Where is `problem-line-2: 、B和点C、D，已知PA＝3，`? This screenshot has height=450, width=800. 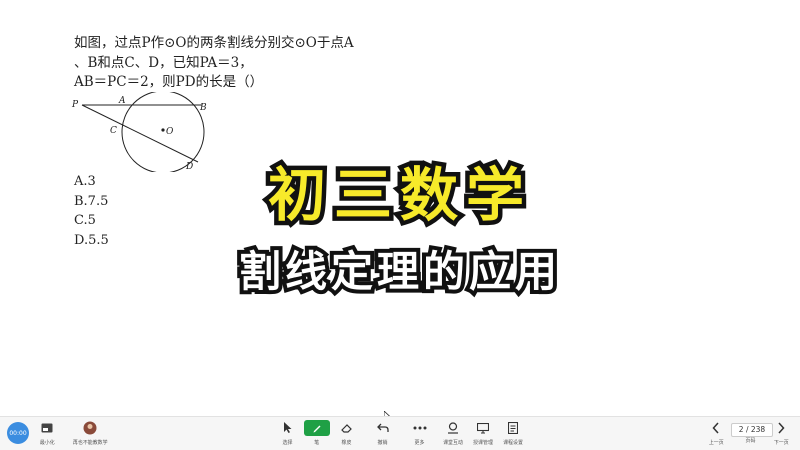 problem-line-2: 、B和点C、D，已知PA＝3， is located at coordinates (163, 62).